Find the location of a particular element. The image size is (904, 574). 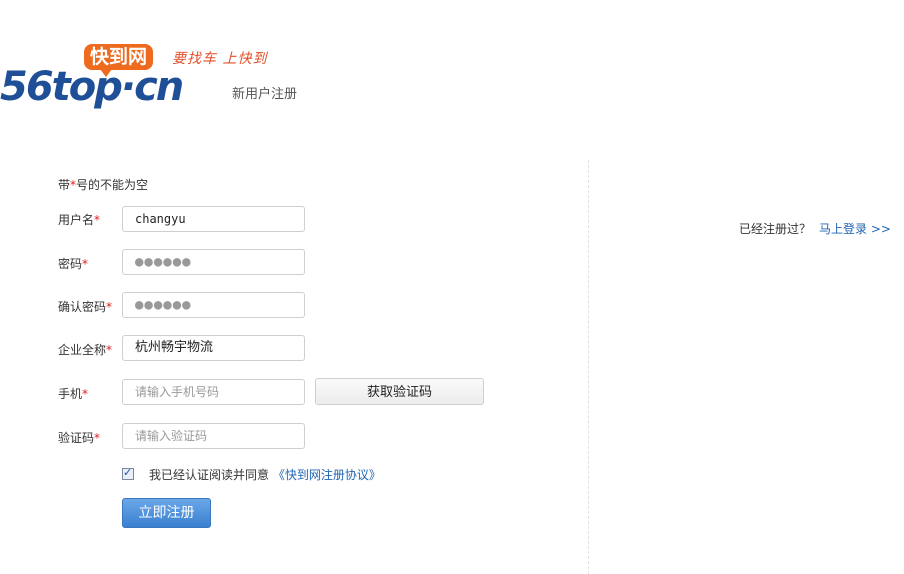

required-note-suffix: 号的不能为空 is located at coordinates (112, 185).